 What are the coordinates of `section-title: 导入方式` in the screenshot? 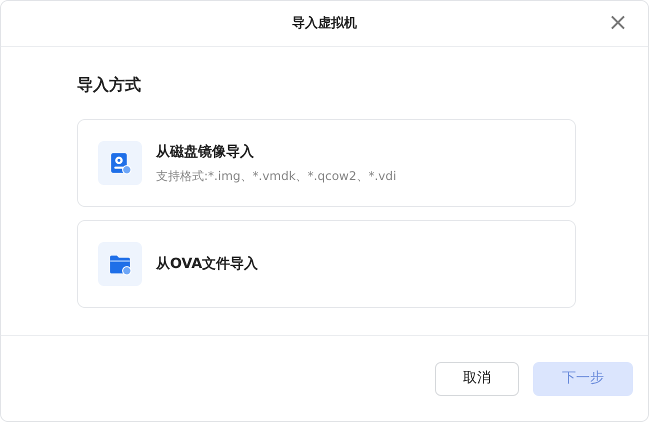 It's located at (109, 85).